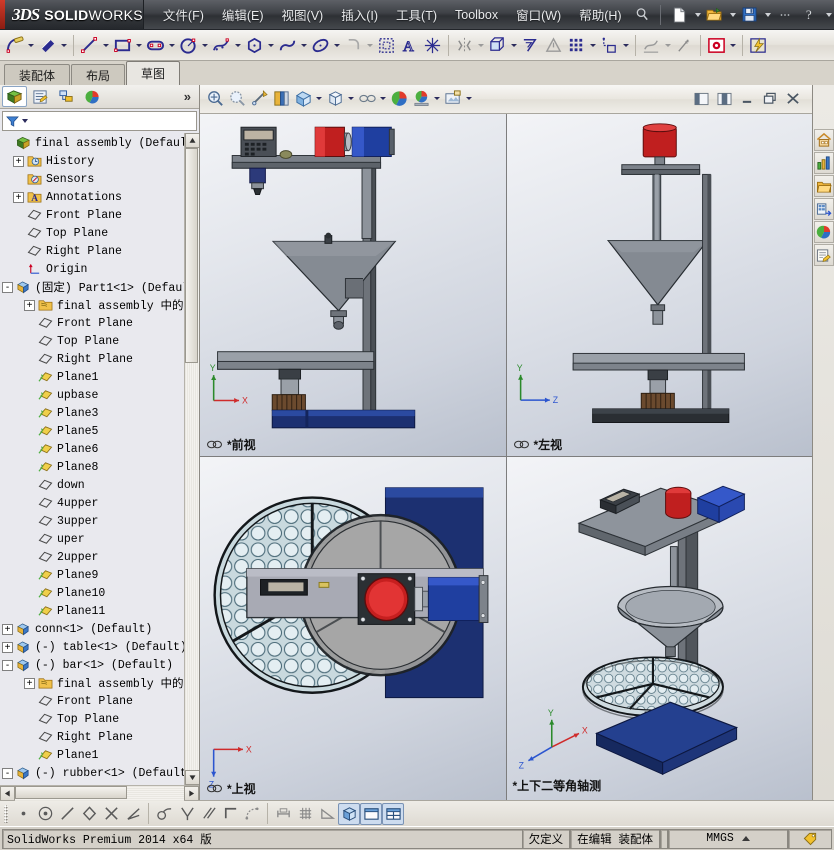 The image size is (834, 850). I want to click on feature-tree-item: + History, so click(99, 161).